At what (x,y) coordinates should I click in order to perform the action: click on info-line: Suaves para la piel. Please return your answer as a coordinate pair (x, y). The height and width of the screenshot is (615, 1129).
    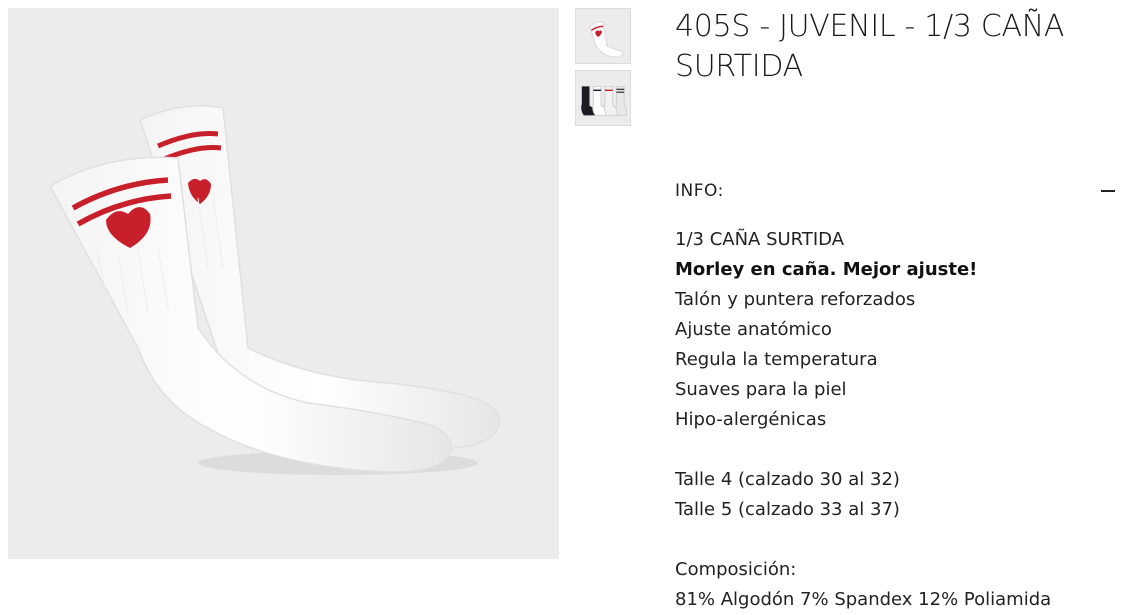
    Looking at the image, I should click on (761, 389).